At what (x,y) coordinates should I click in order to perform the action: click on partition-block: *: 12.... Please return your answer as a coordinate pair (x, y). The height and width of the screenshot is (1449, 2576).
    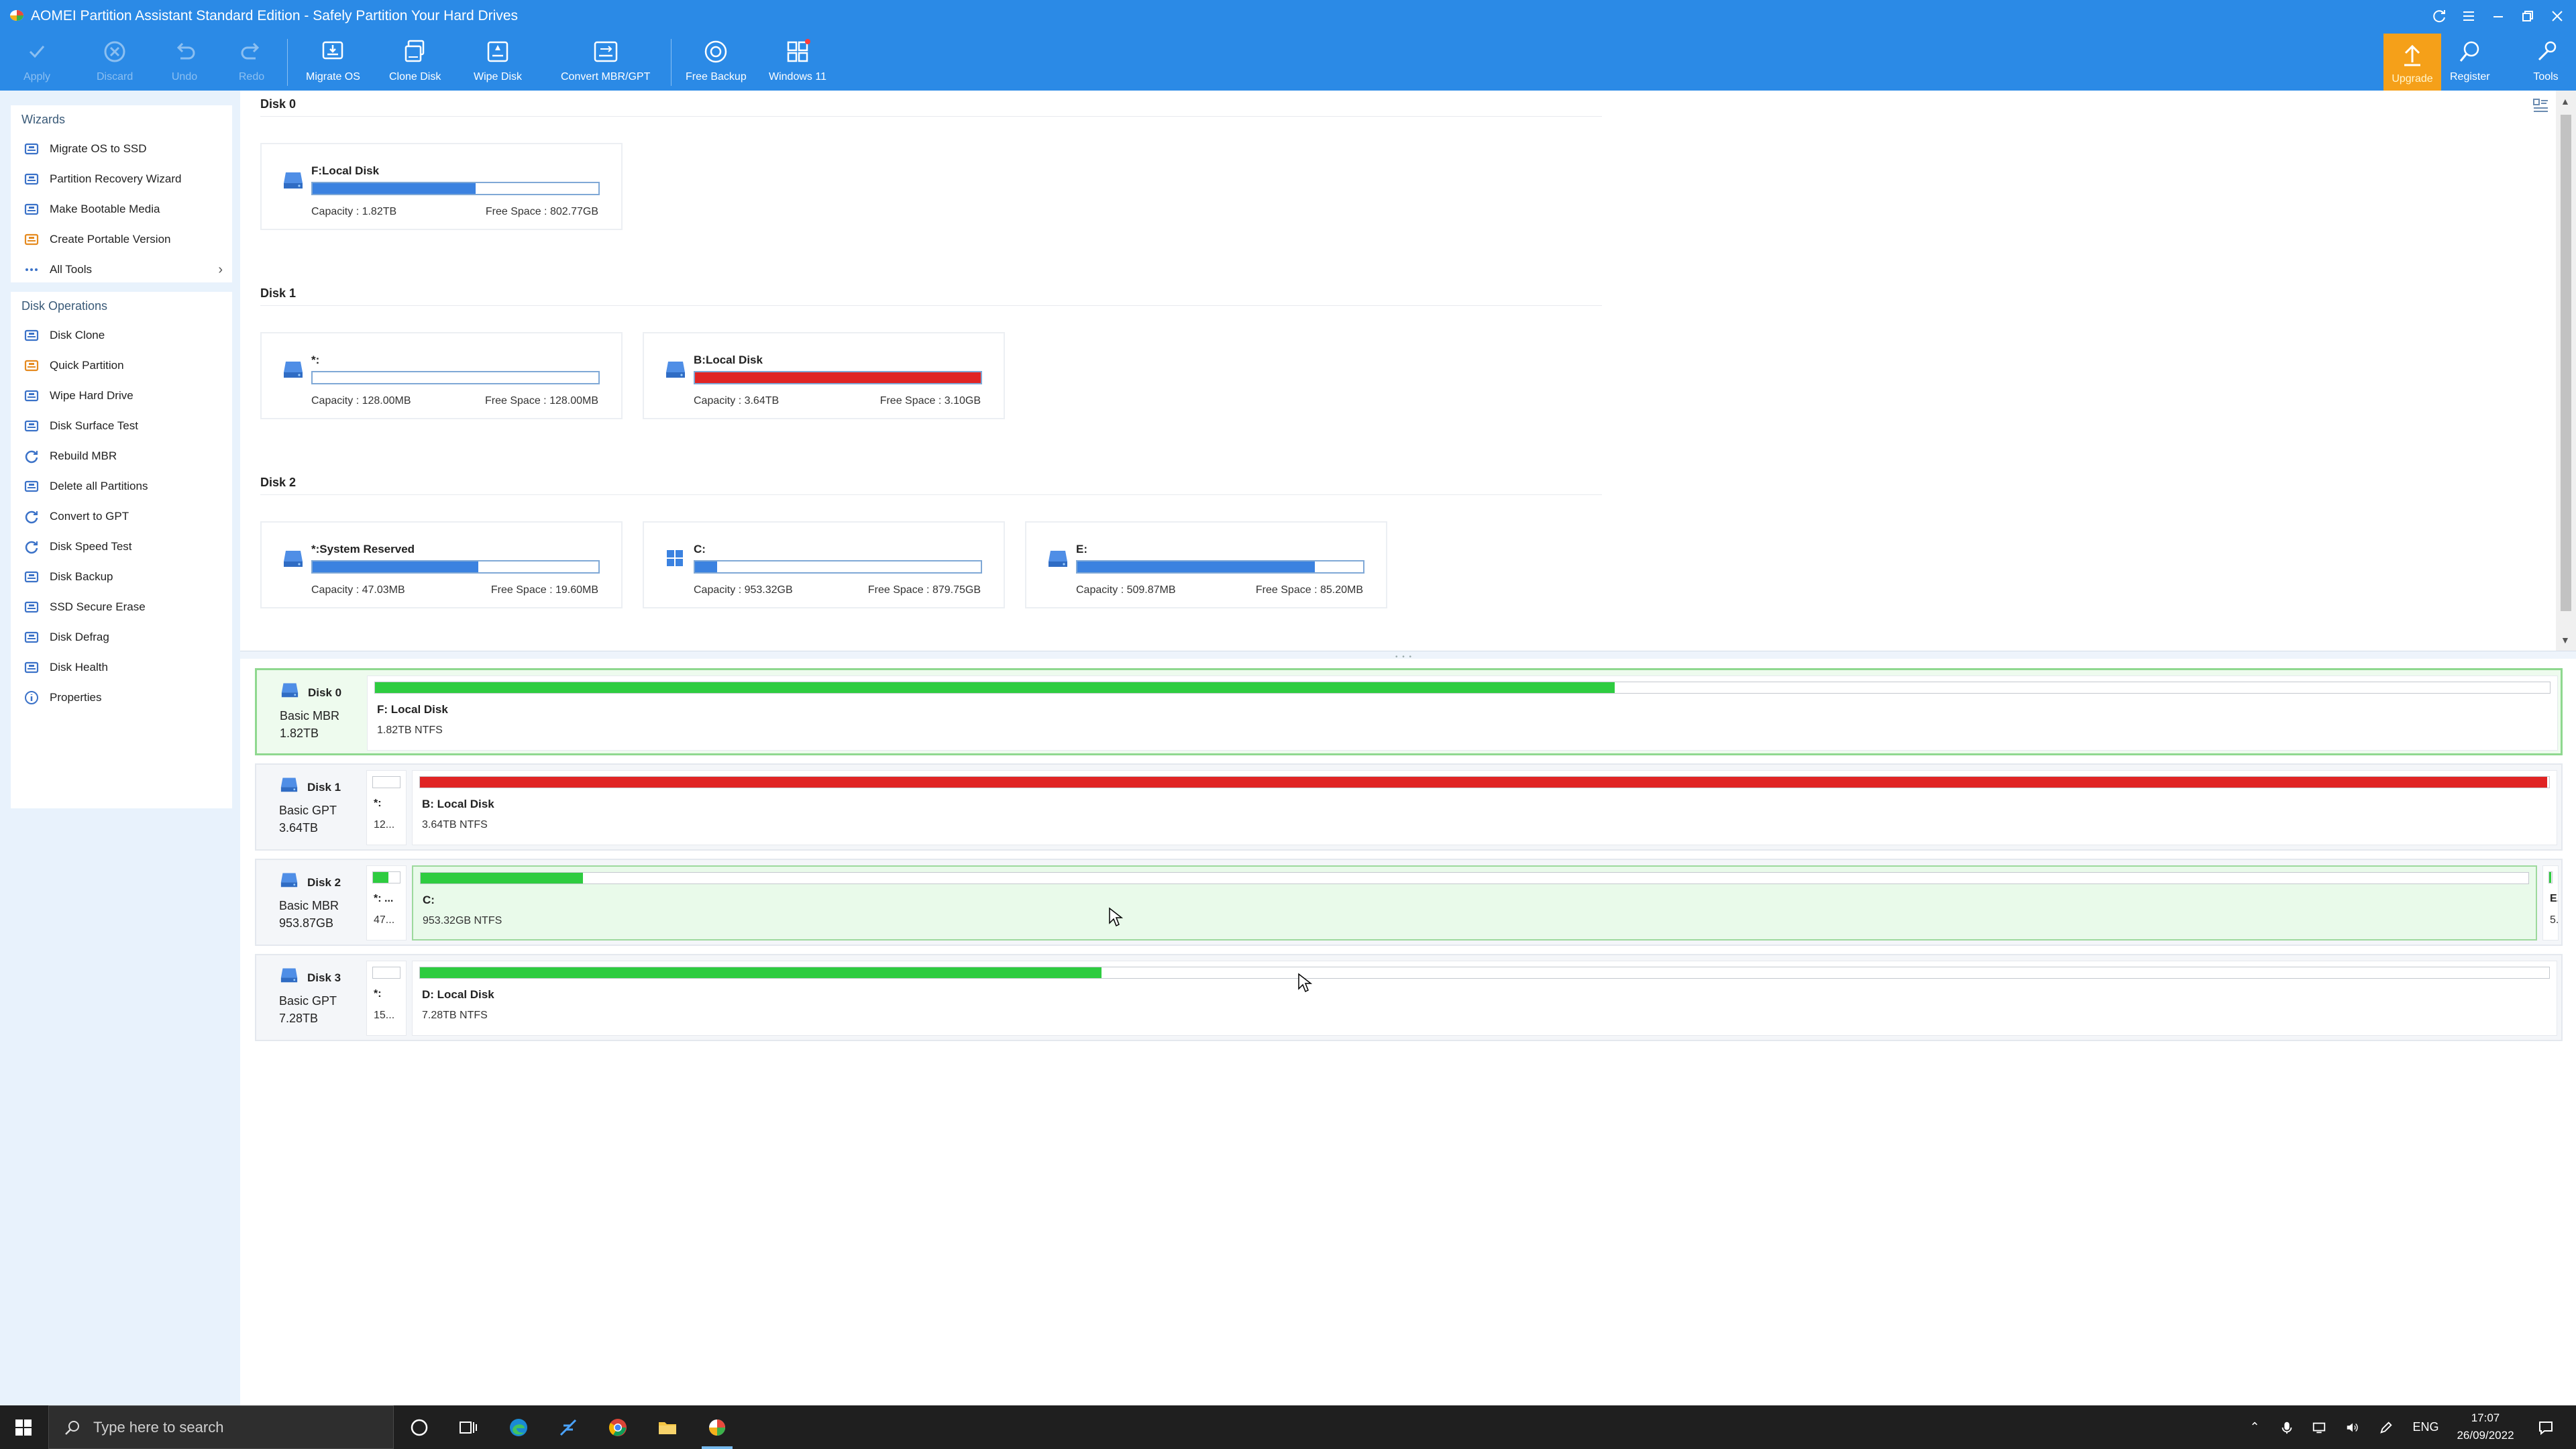
    Looking at the image, I should click on (386, 807).